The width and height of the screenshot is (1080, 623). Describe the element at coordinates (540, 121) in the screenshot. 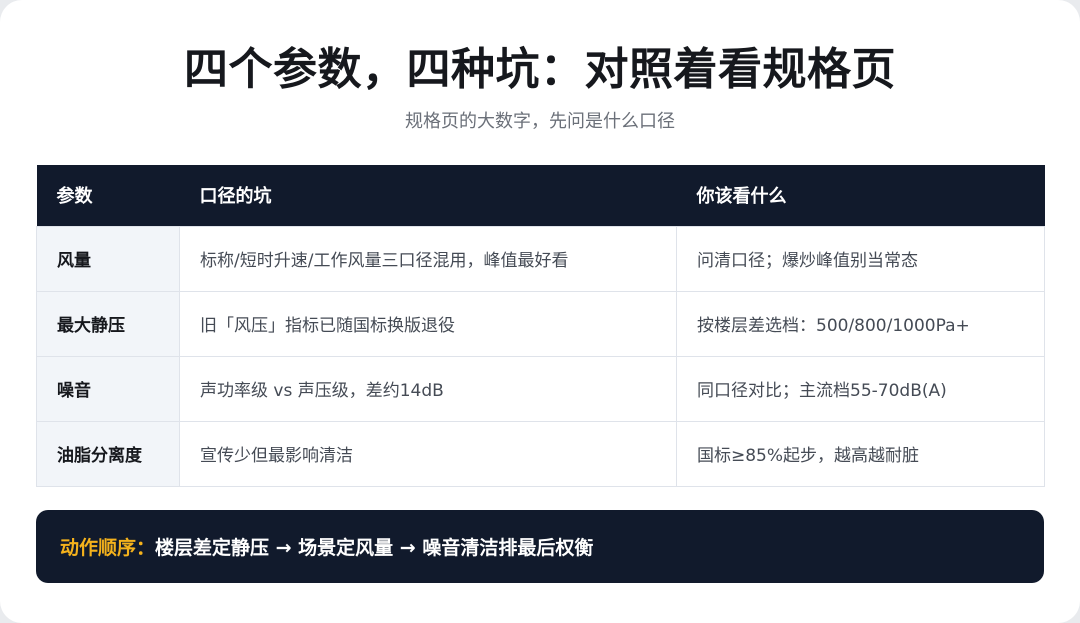

I see `page-subtitle: 规格页的大数字，先问是什么口径` at that location.